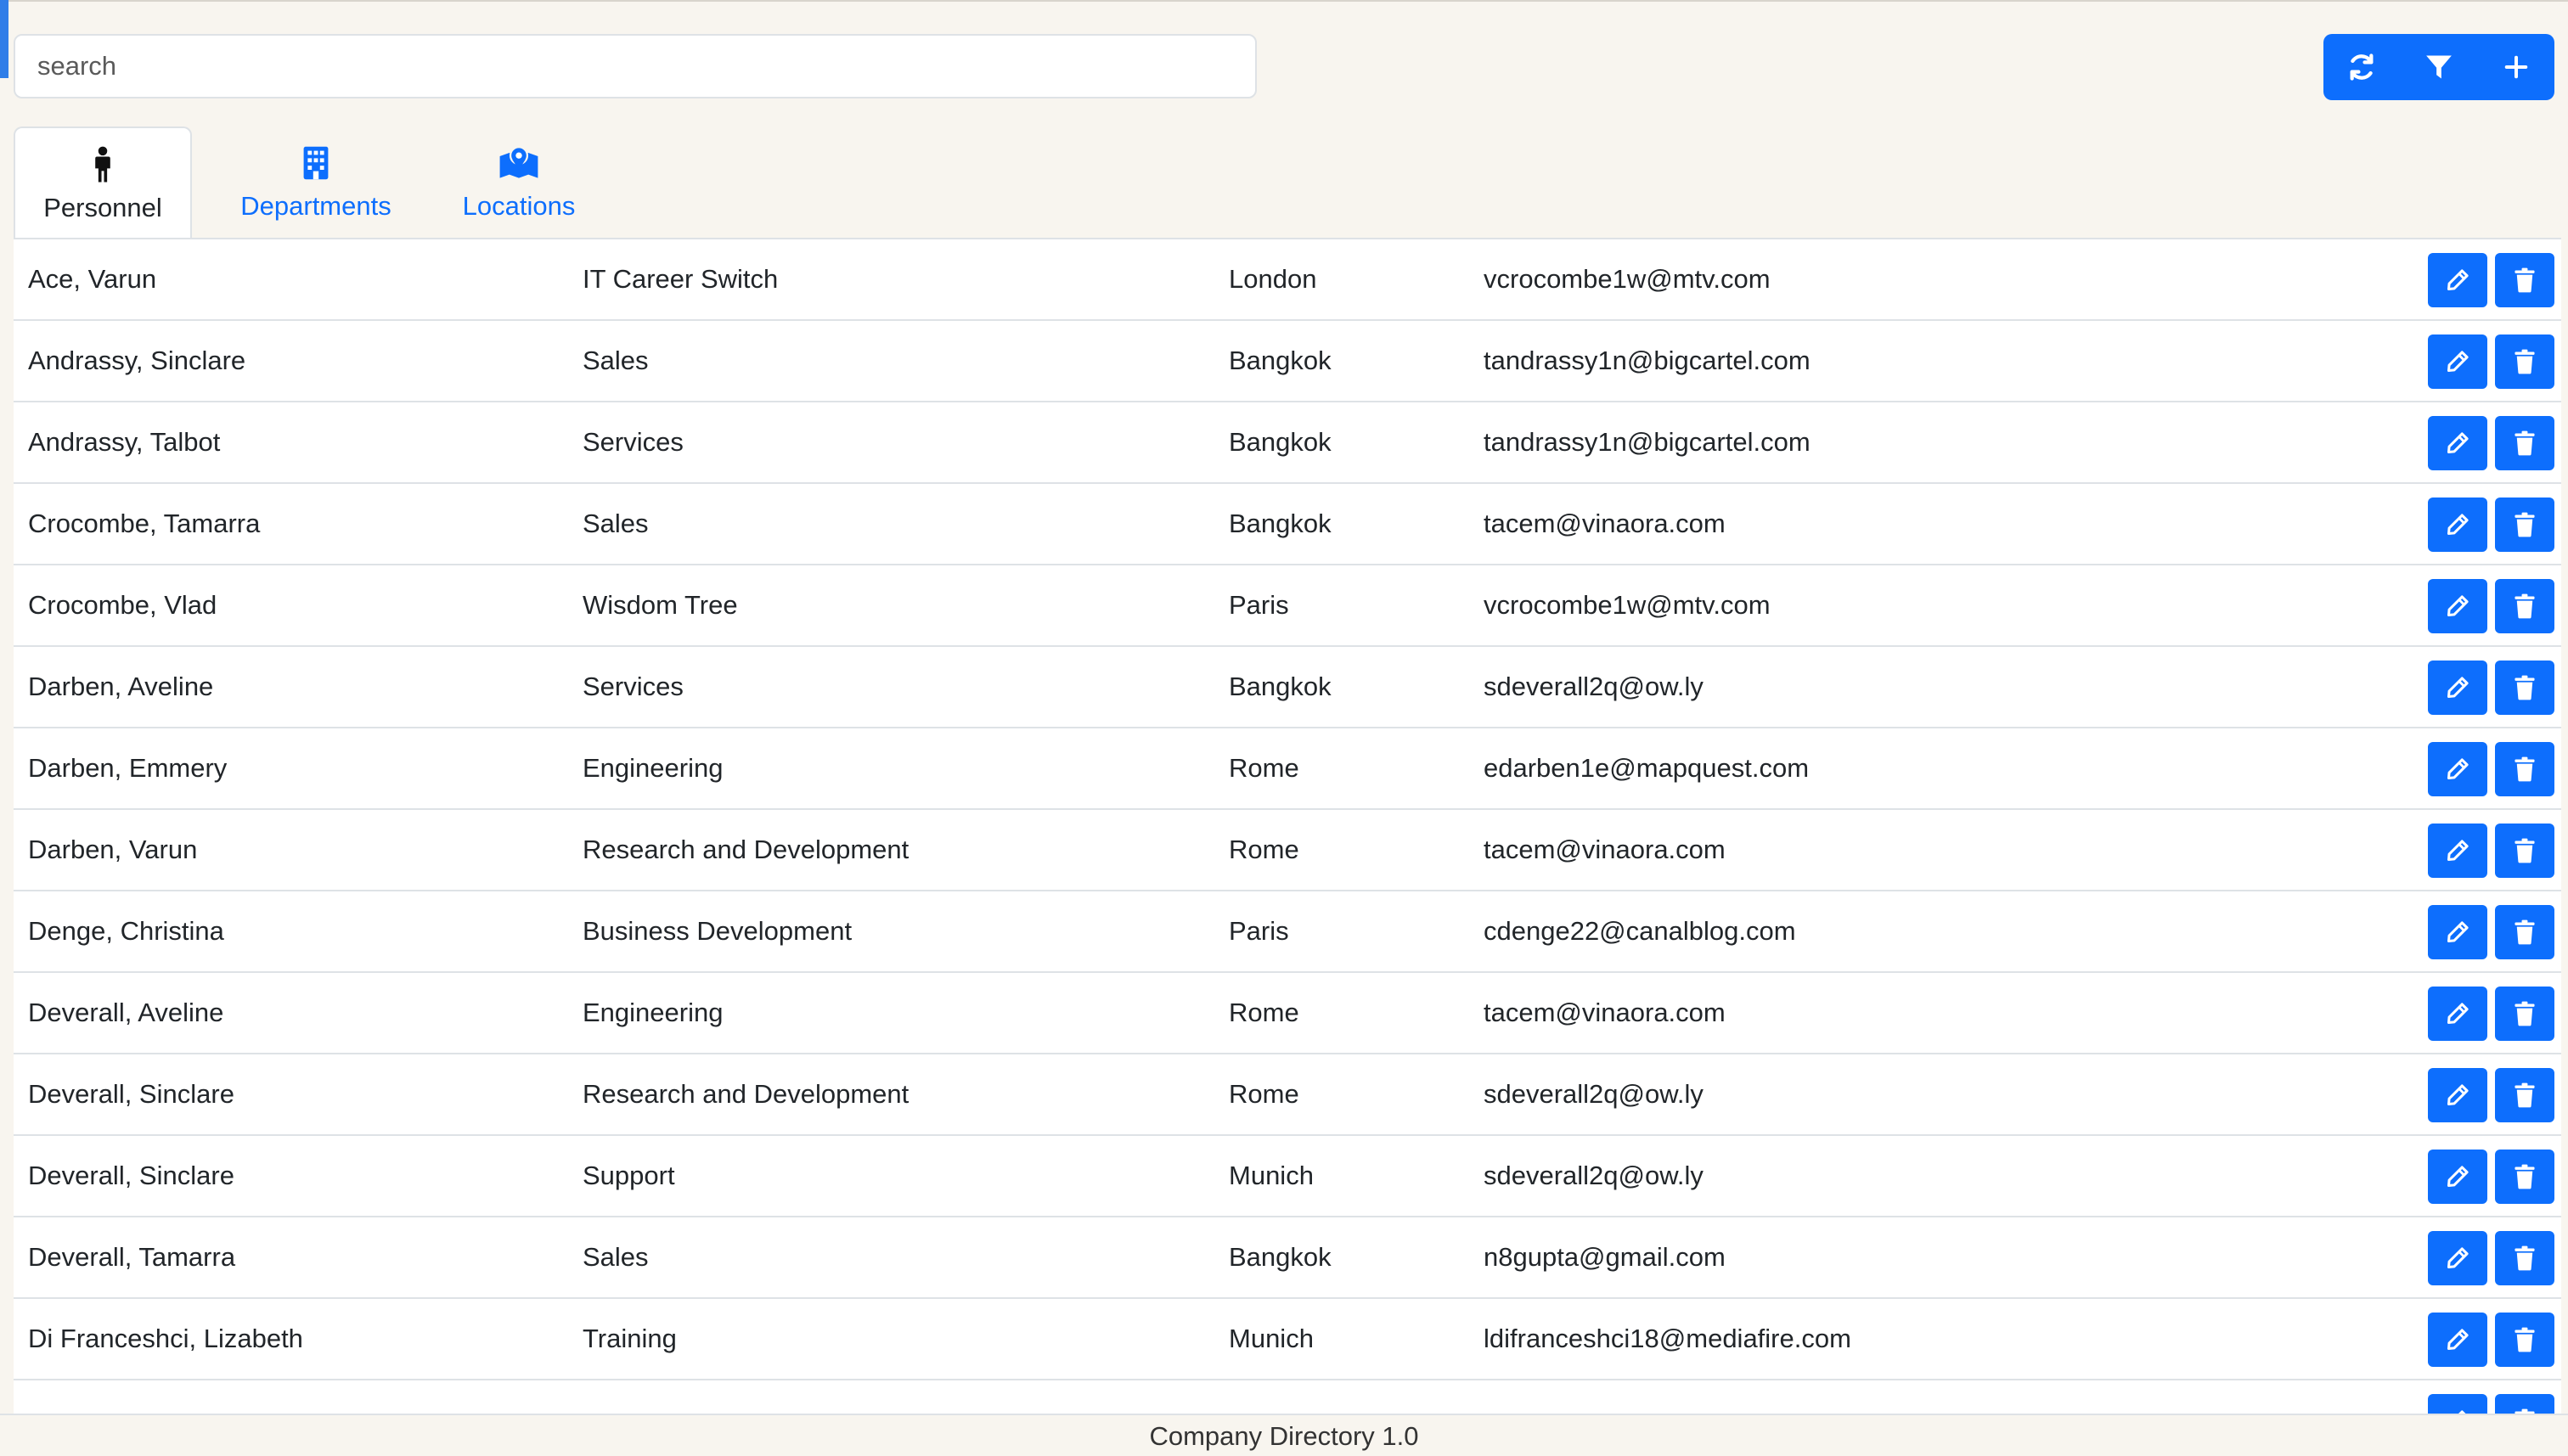  What do you see at coordinates (1667, 1338) in the screenshot?
I see `person-email: ldifranceshci18@mediafire.com` at bounding box center [1667, 1338].